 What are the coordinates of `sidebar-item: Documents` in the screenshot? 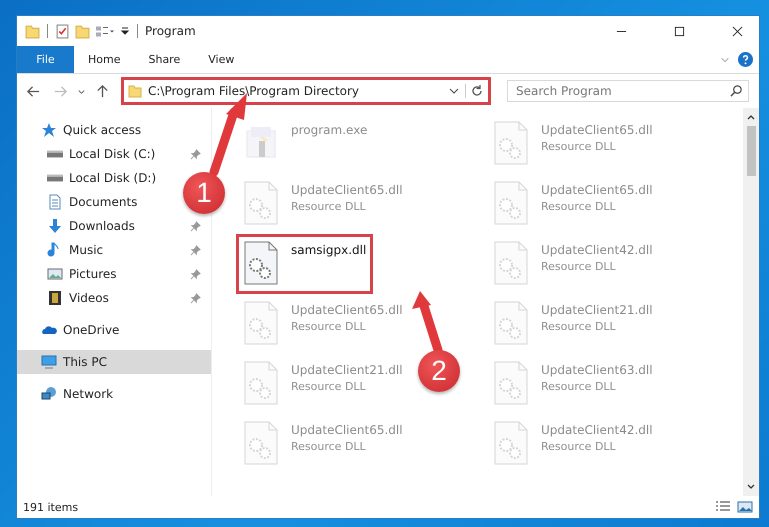 It's located at (85, 202).